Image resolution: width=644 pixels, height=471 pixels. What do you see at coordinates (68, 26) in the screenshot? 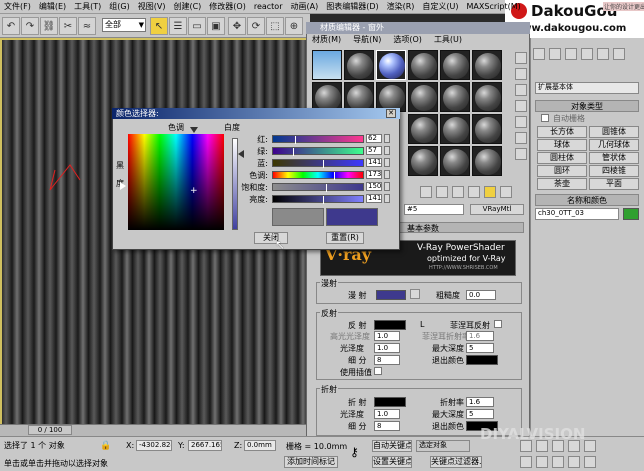
I see `unlink-icon: ✂` at bounding box center [68, 26].